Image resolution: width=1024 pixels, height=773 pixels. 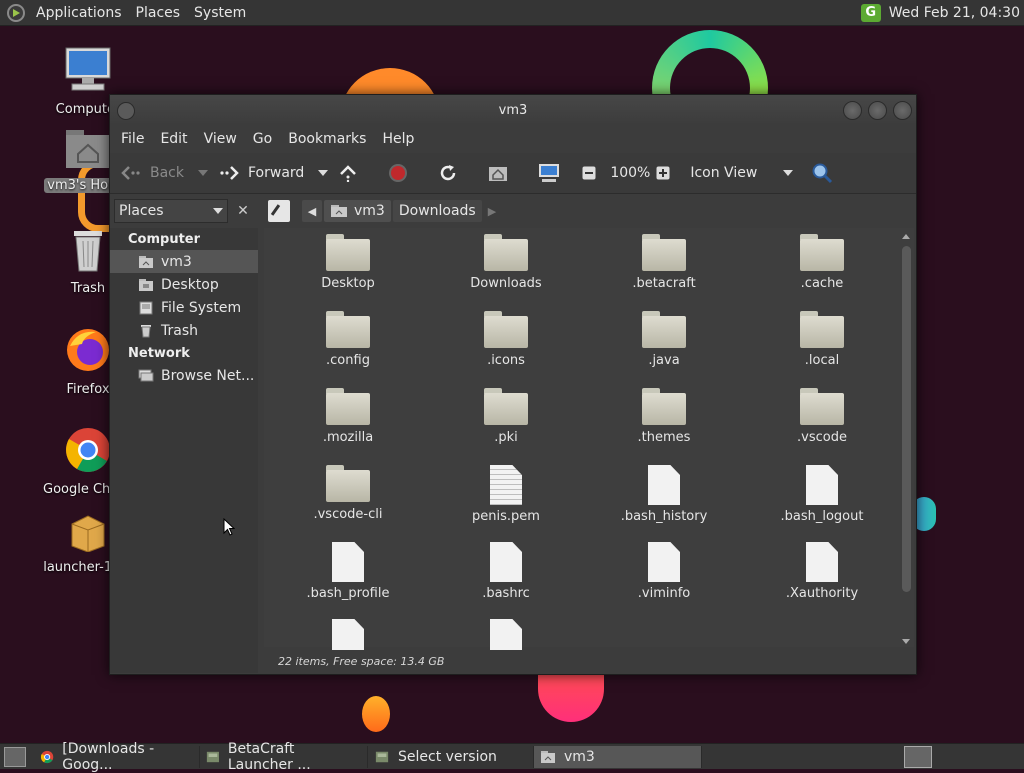 I want to click on stop-button, so click(x=402, y=173).